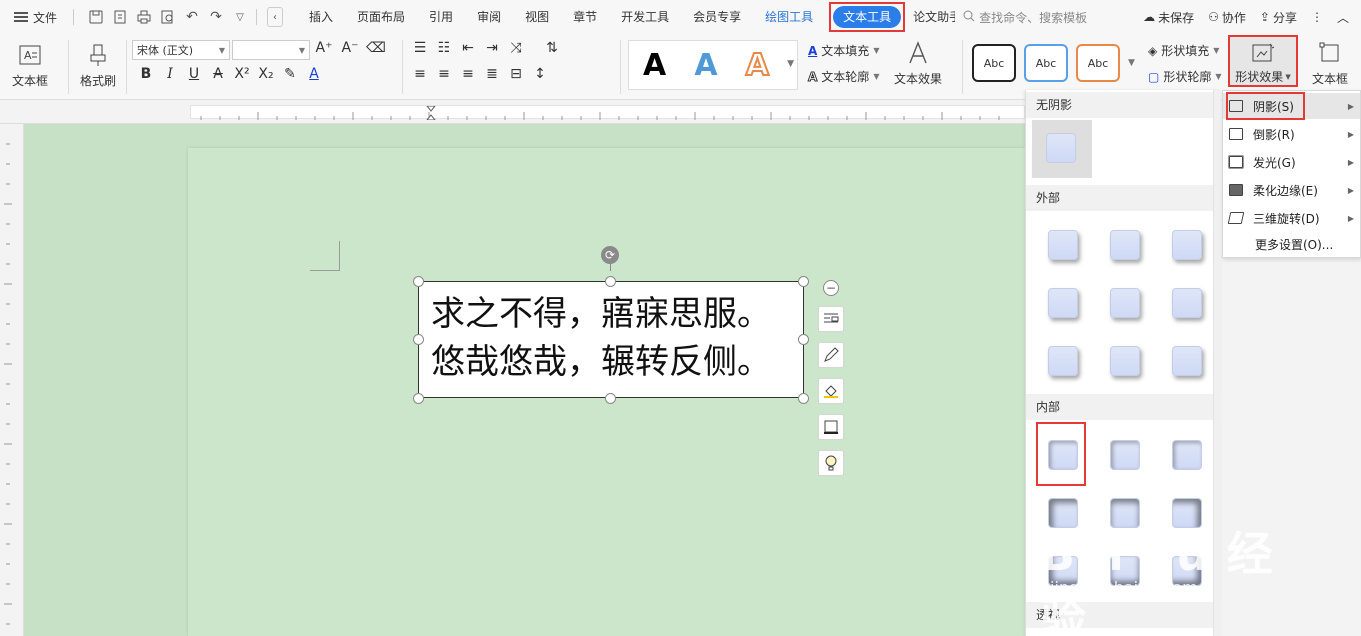  Describe the element at coordinates (271, 50) in the screenshot. I see `font-size-select: ▼` at that location.